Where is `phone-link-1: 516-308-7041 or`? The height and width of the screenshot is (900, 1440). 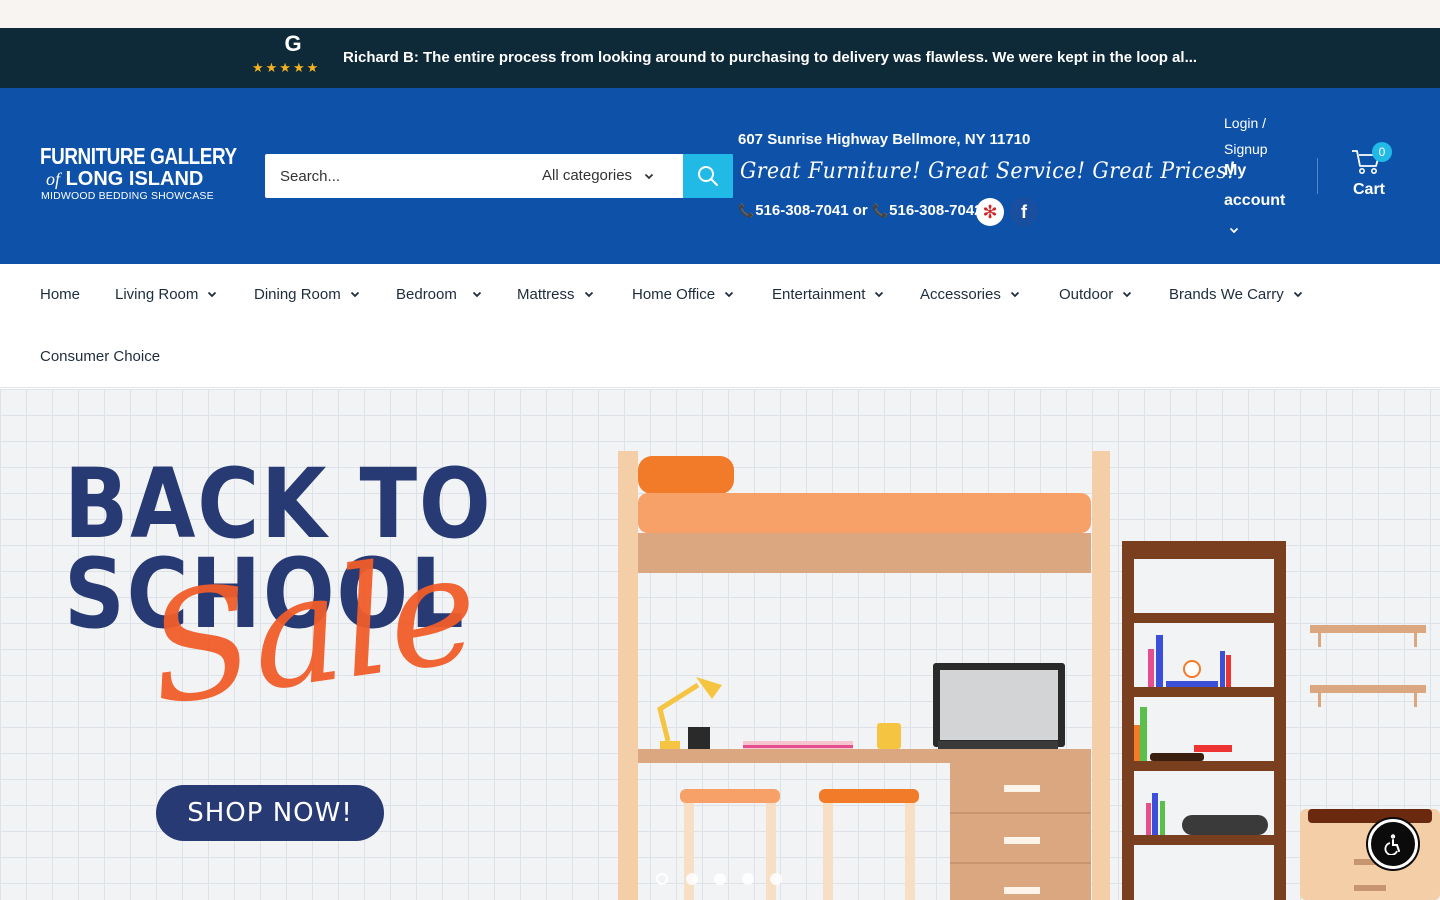 phone-link-1: 516-308-7041 or is located at coordinates (811, 210).